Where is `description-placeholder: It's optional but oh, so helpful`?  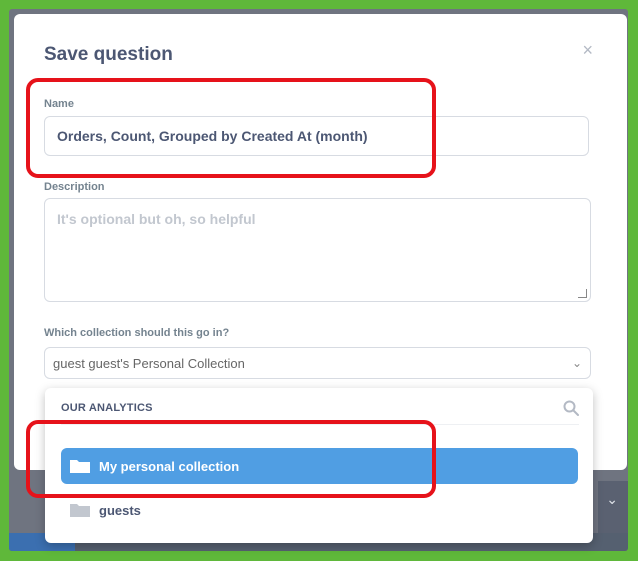
description-placeholder: It's optional but oh, so helpful is located at coordinates (156, 219).